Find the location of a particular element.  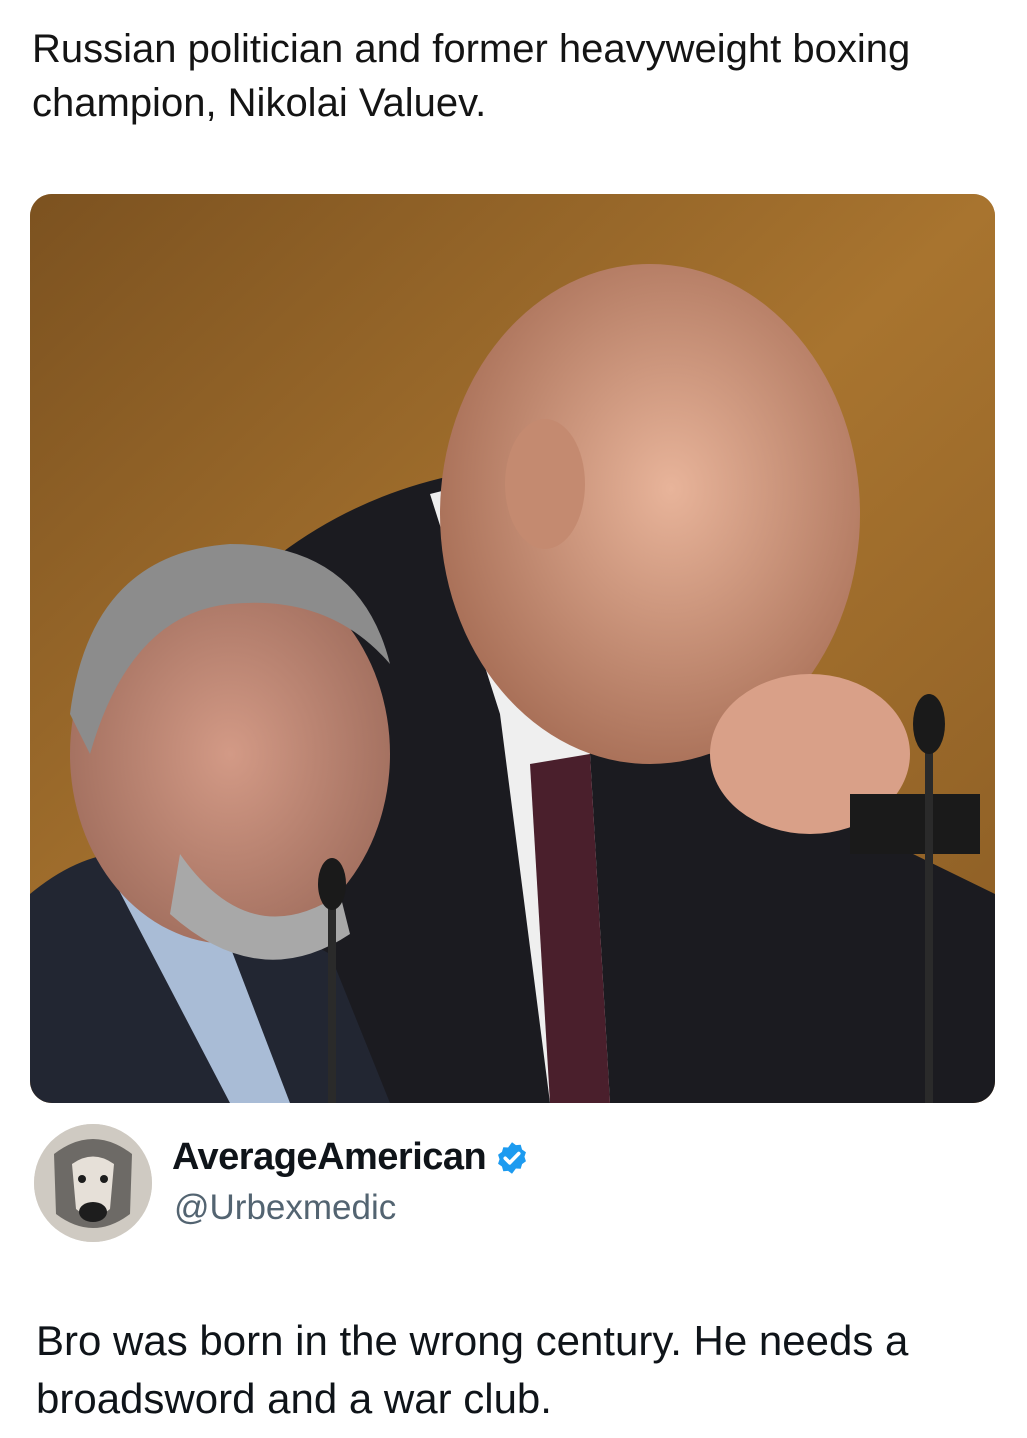

author-name-row: AverageAmerican is located at coordinates (351, 1157).